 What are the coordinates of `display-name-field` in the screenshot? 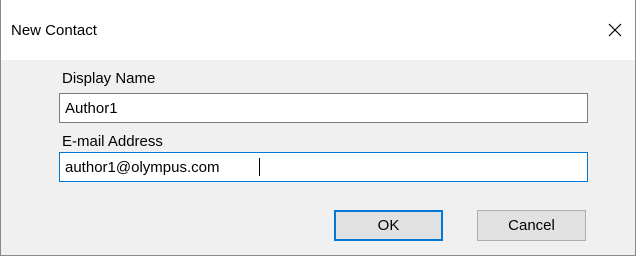 It's located at (323, 108).